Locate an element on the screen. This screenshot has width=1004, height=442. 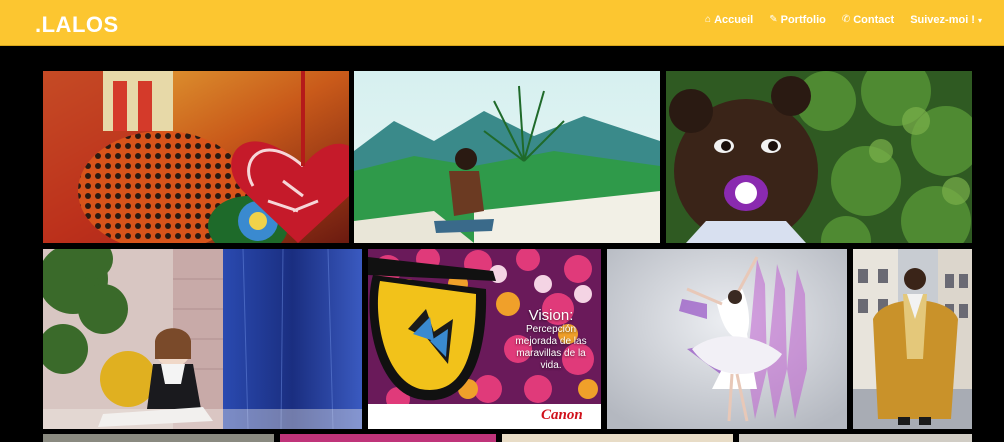
man-golden-robe-image is located at coordinates (912, 339).